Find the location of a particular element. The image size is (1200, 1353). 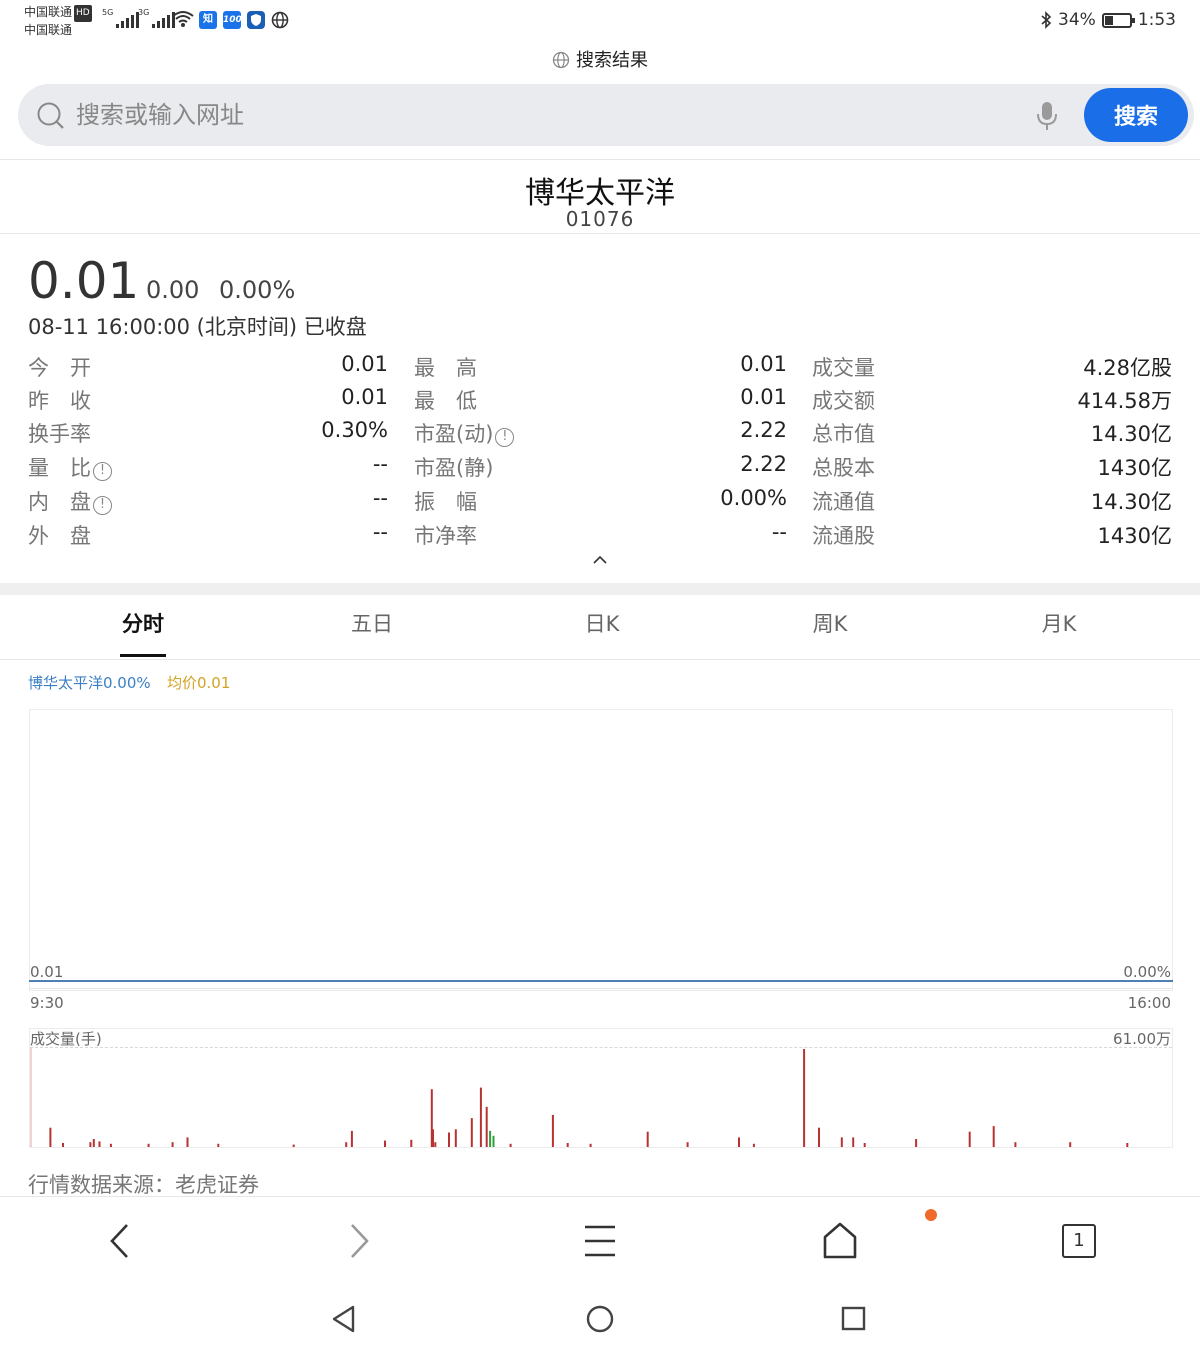

tab-five-day: 五日 is located at coordinates (372, 623).